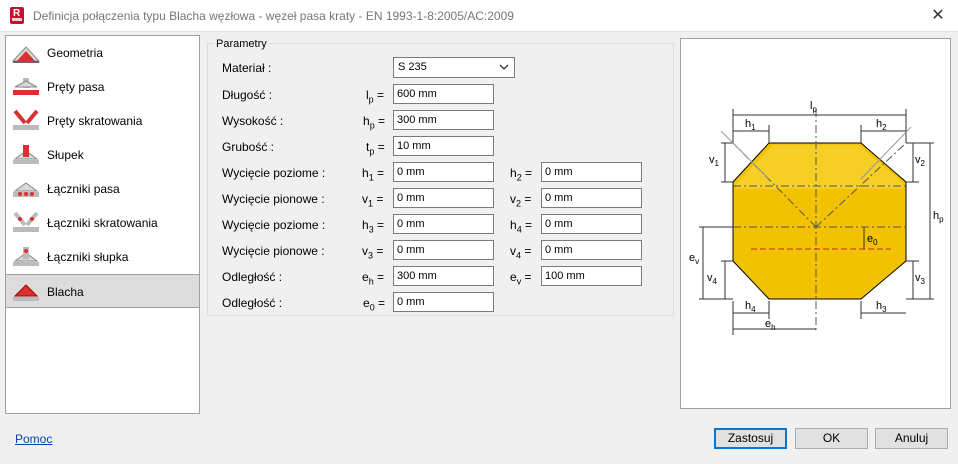 The width and height of the screenshot is (958, 464). What do you see at coordinates (374, 304) in the screenshot?
I see `e0-symbol: e0 =` at bounding box center [374, 304].